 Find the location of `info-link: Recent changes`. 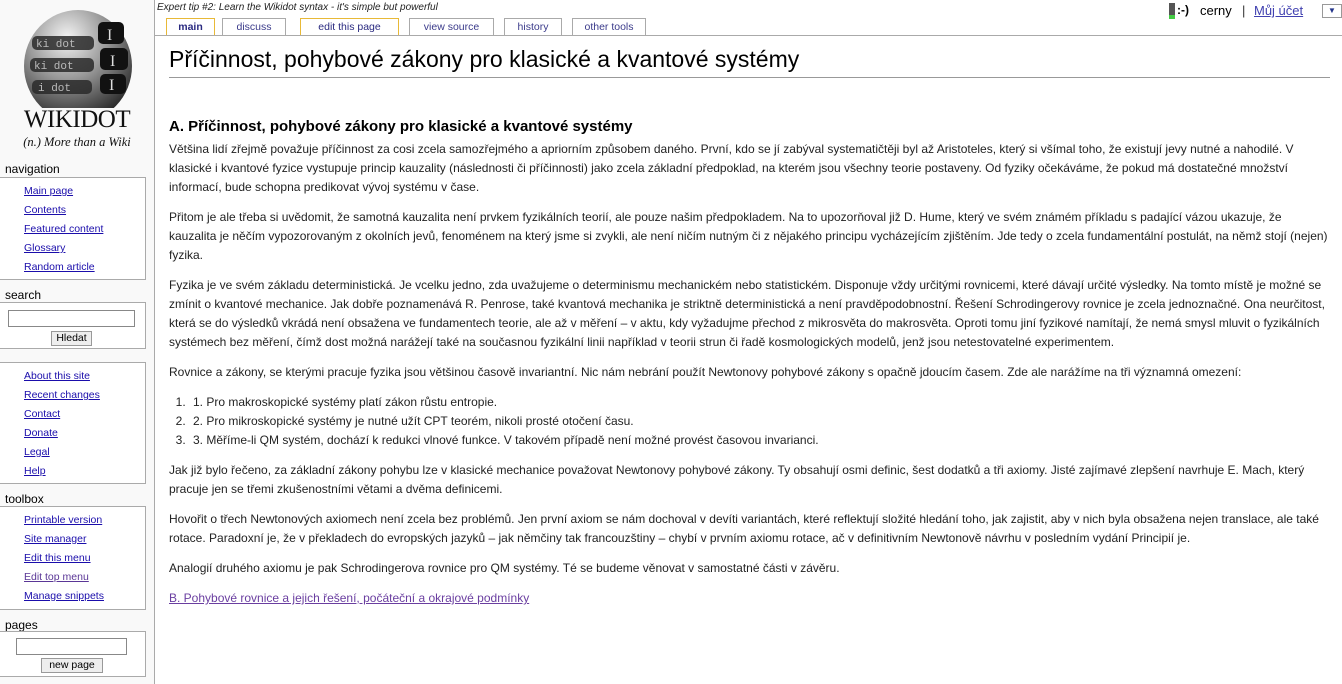

info-link: Recent changes is located at coordinates (62, 395).